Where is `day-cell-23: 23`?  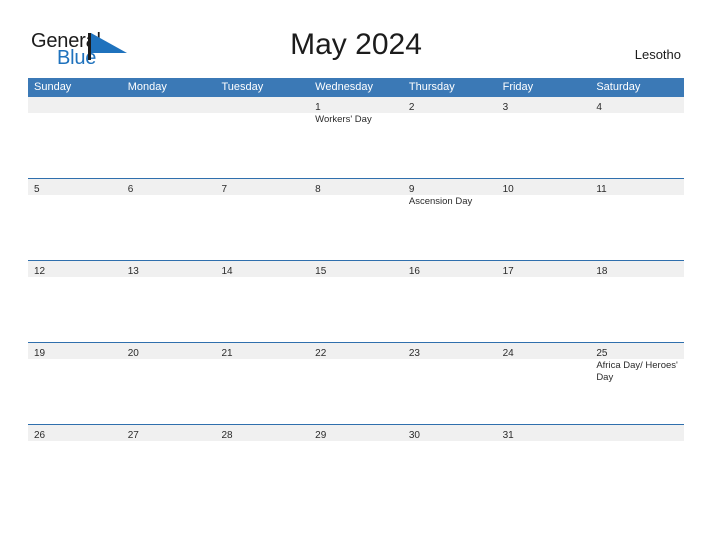
day-cell-23: 23 is located at coordinates (450, 351).